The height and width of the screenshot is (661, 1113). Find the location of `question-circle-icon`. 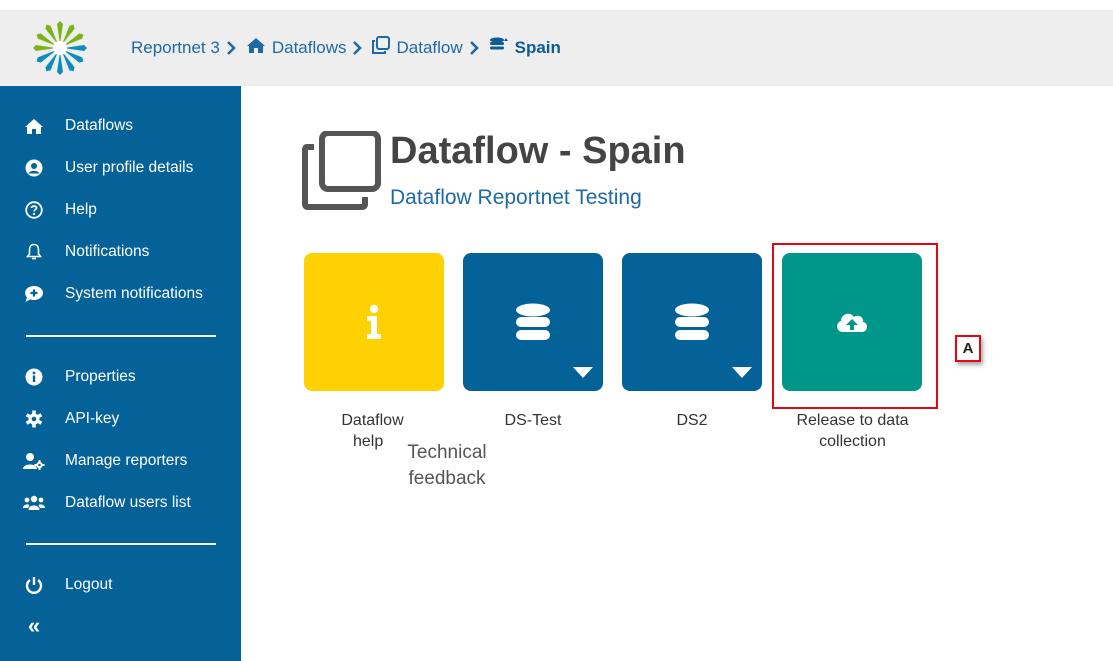

question-circle-icon is located at coordinates (34, 210).